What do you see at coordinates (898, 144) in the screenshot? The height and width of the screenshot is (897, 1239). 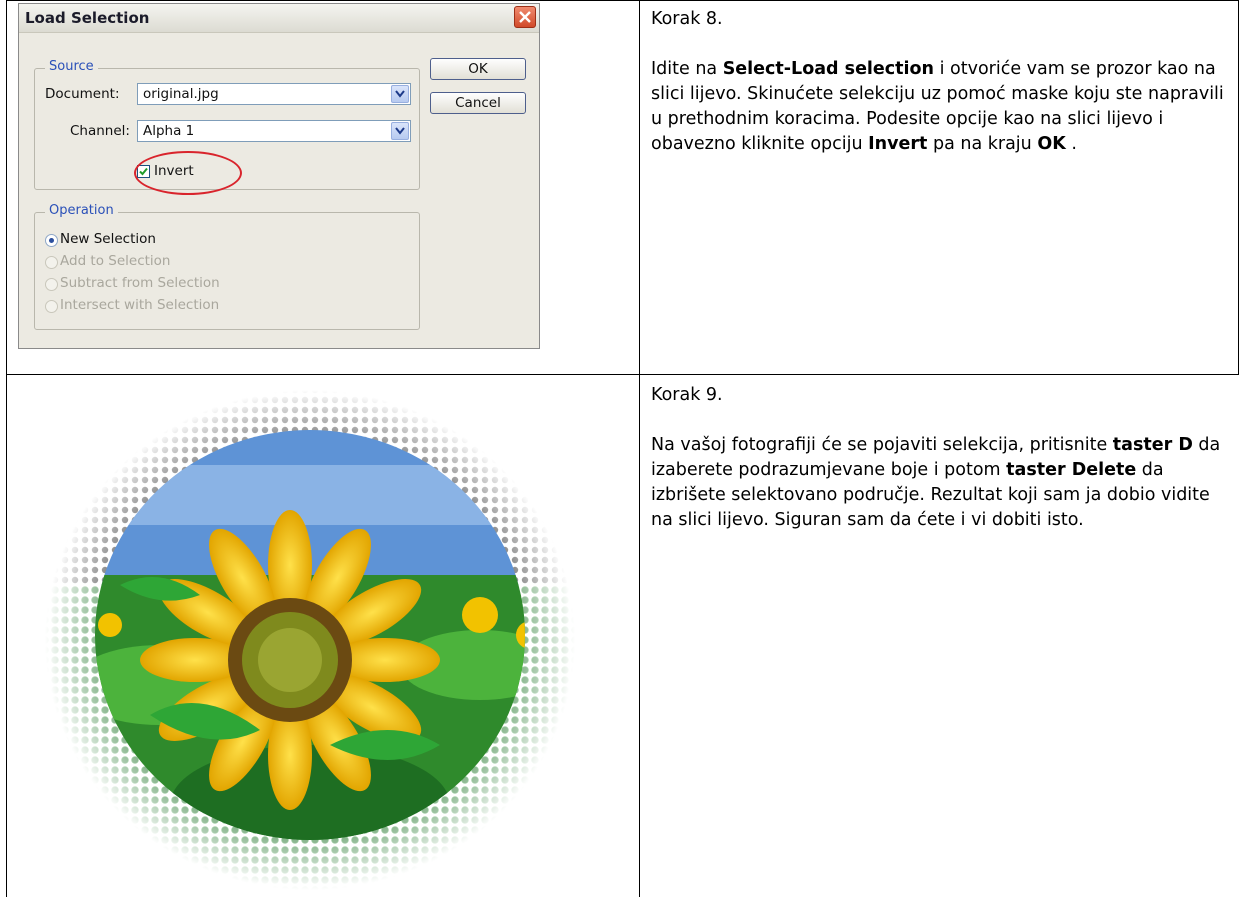 I see `step8-bold-invert: Invert` at bounding box center [898, 144].